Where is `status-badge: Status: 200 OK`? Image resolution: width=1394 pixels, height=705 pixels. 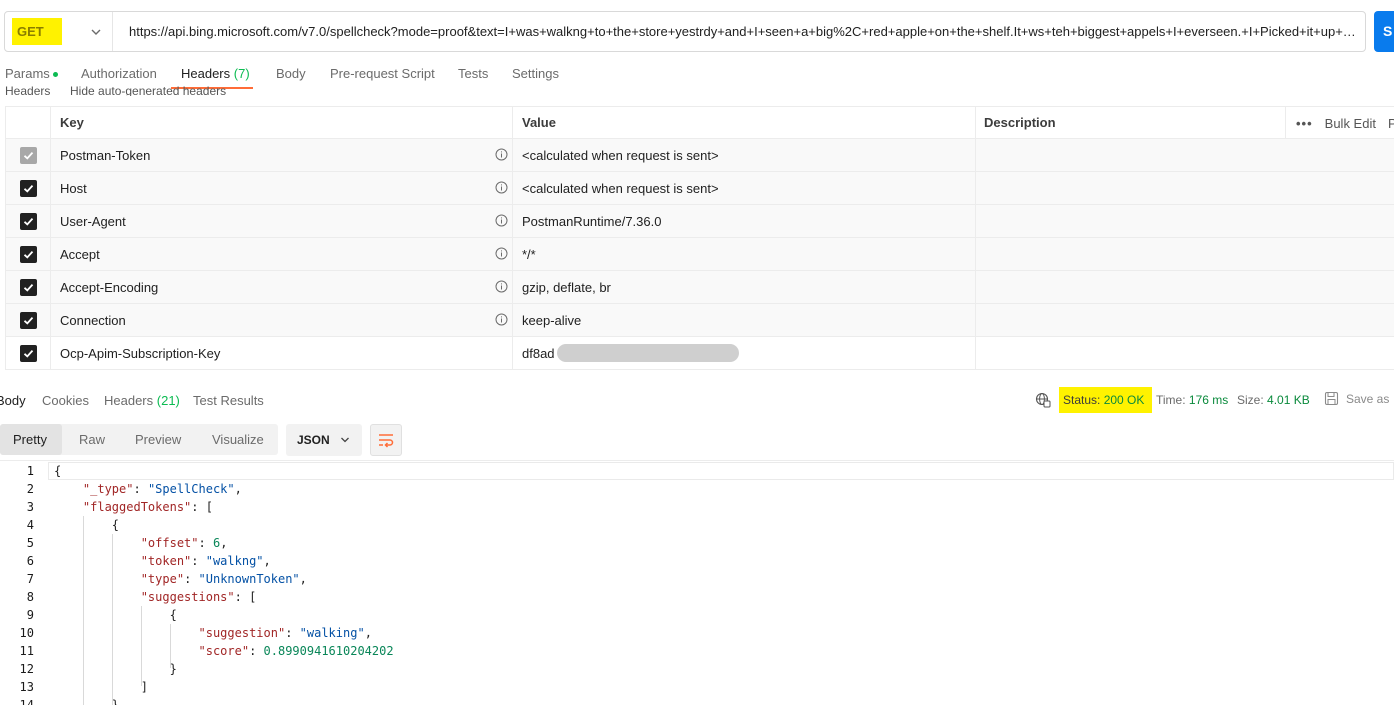
status-badge: Status: 200 OK is located at coordinates (1103, 400).